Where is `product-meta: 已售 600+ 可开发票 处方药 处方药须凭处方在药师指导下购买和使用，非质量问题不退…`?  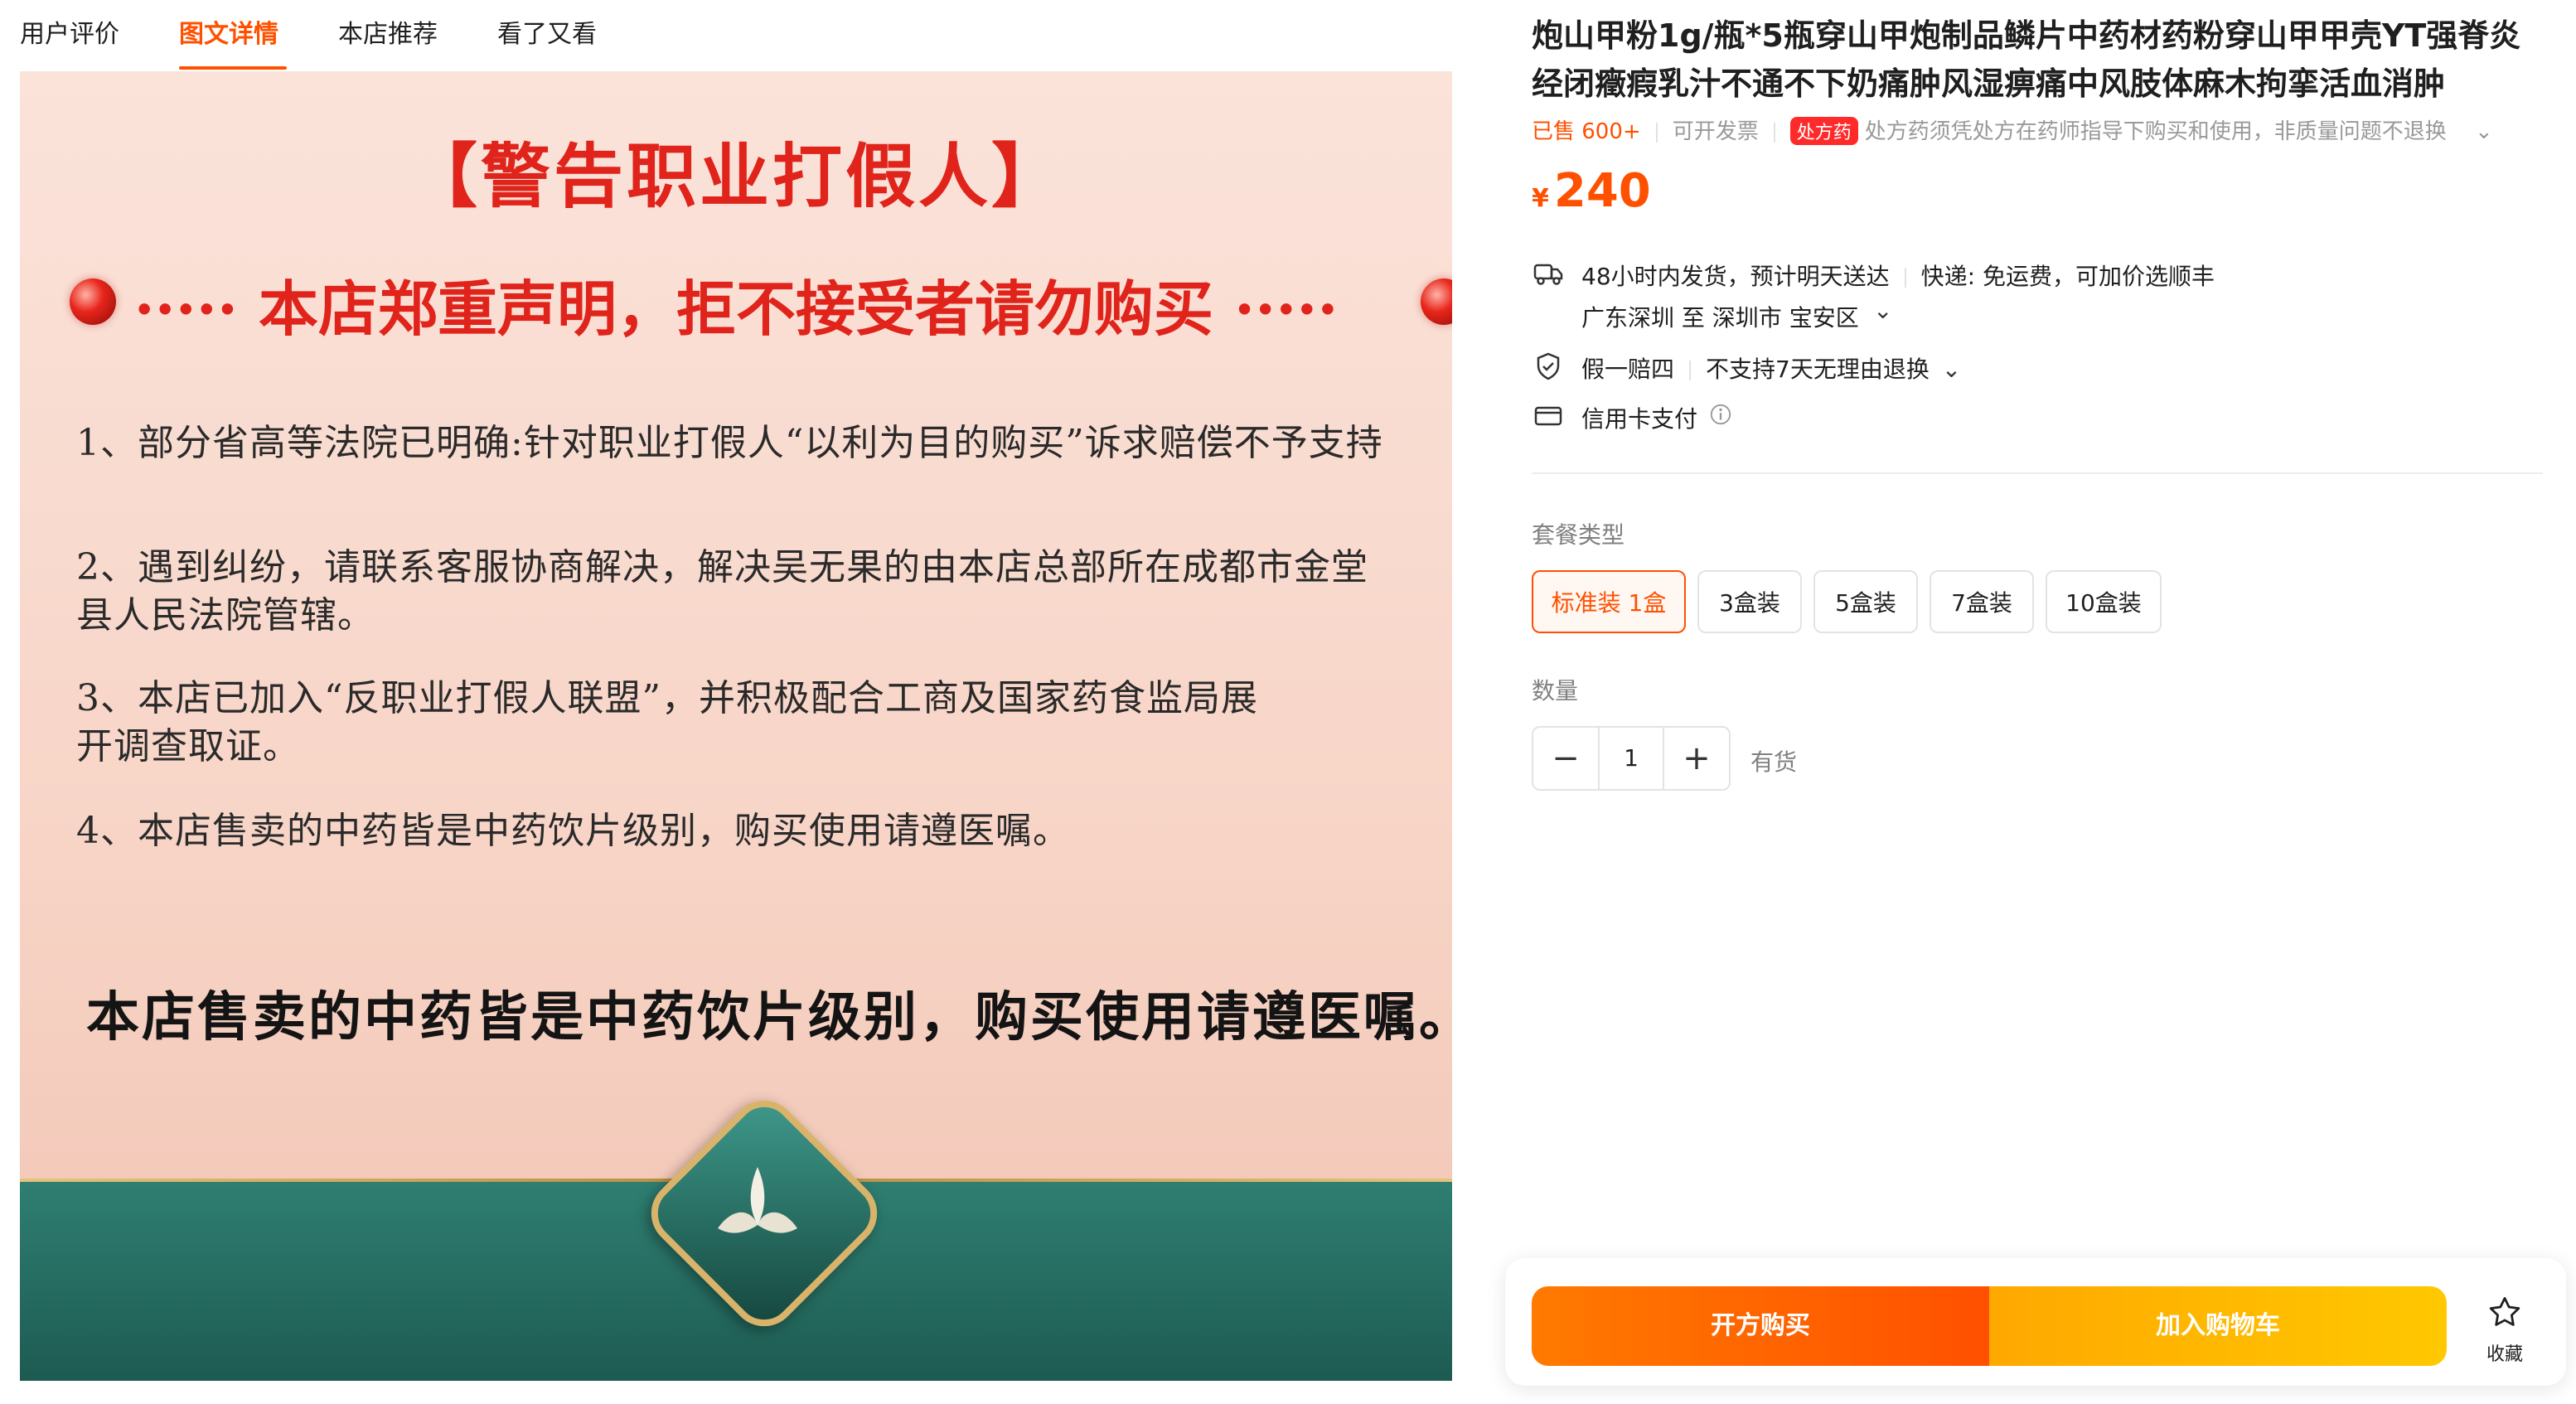 product-meta: 已售 600+ 可开发票 处方药 处方药须凭处方在药师指导下购买和使用，非质量问题不退… is located at coordinates (2012, 130).